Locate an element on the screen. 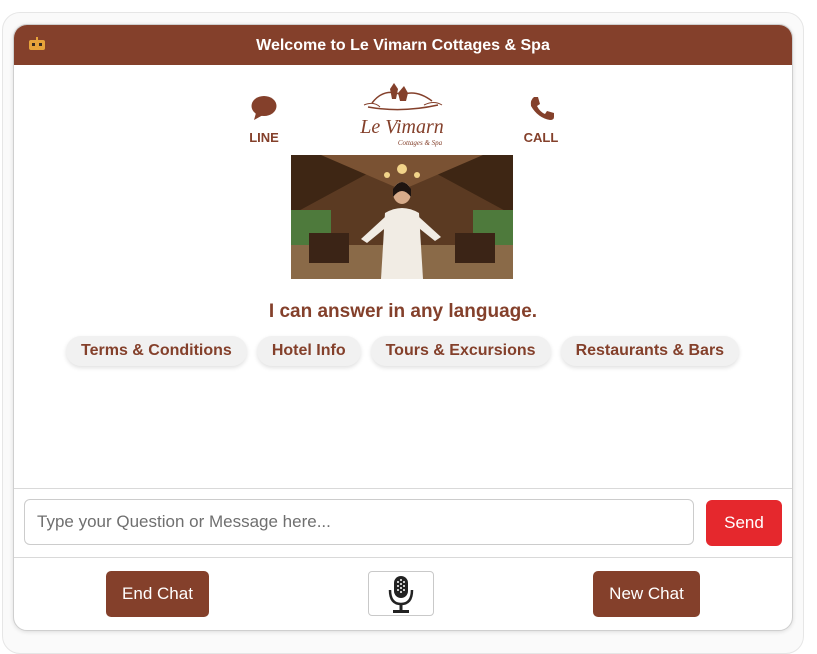 This screenshot has height=654, width=817. tagline: I can answer in any language. is located at coordinates (403, 311).